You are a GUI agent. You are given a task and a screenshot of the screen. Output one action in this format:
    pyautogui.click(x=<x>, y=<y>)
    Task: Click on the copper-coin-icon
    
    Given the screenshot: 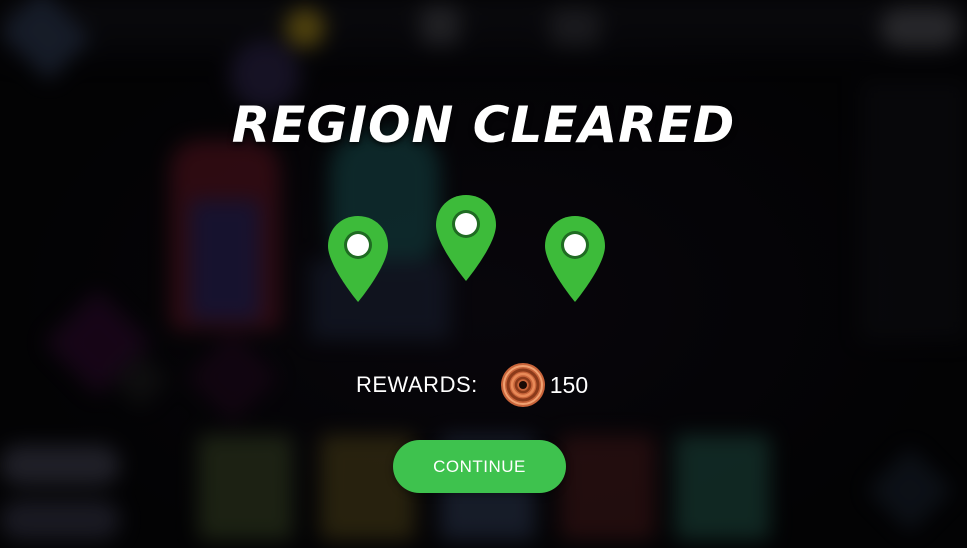 What is the action you would take?
    pyautogui.click(x=523, y=385)
    